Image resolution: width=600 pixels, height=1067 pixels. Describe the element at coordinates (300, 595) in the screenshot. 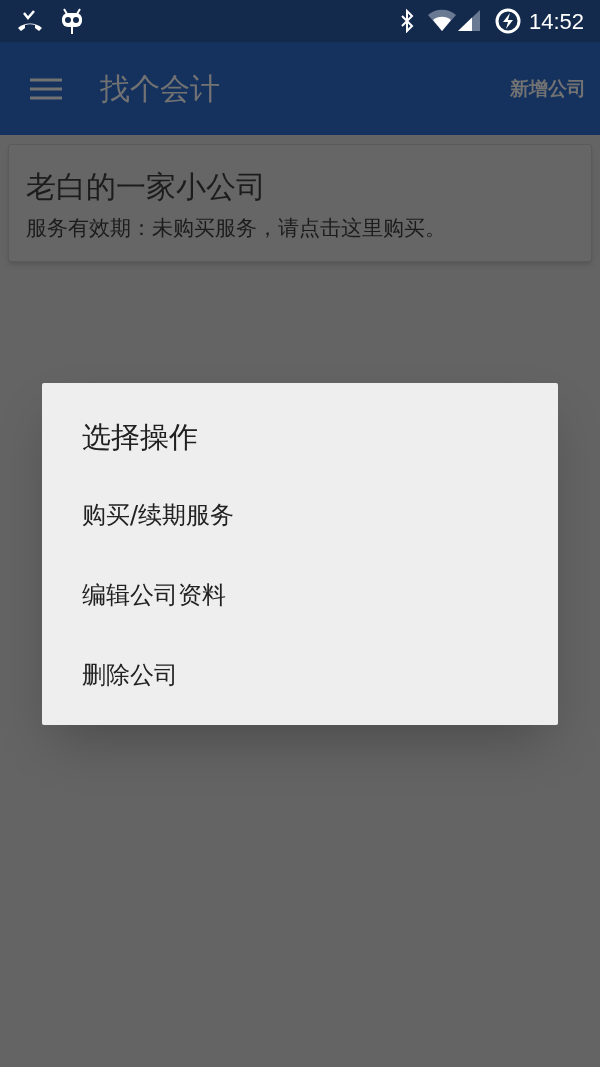

I see `dialog-menu-item: 编辑公司资料` at that location.